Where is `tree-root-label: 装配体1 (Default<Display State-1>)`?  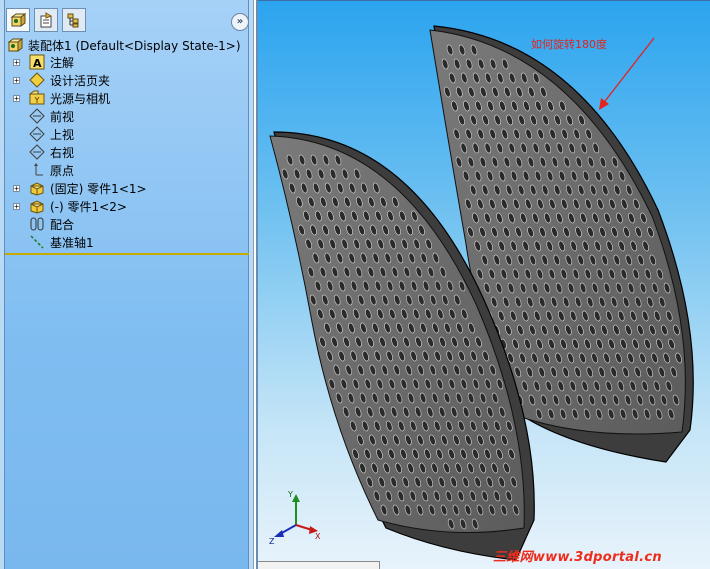
tree-root-label: 装配体1 (Default<Display State-1>) is located at coordinates (134, 45).